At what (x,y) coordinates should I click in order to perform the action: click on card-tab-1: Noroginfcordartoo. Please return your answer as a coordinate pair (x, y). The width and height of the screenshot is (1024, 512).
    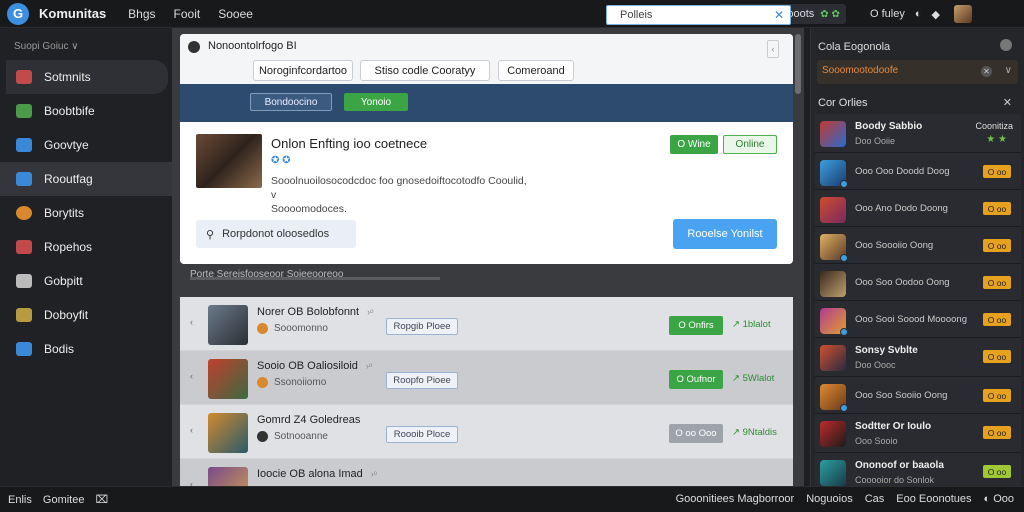
    Looking at the image, I should click on (303, 70).